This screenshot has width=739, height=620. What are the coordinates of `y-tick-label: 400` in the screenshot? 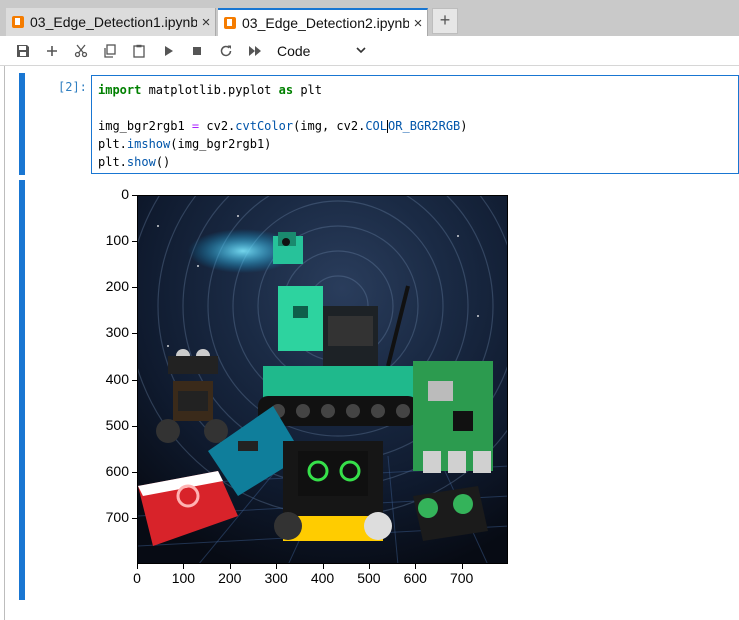 It's located at (117, 378).